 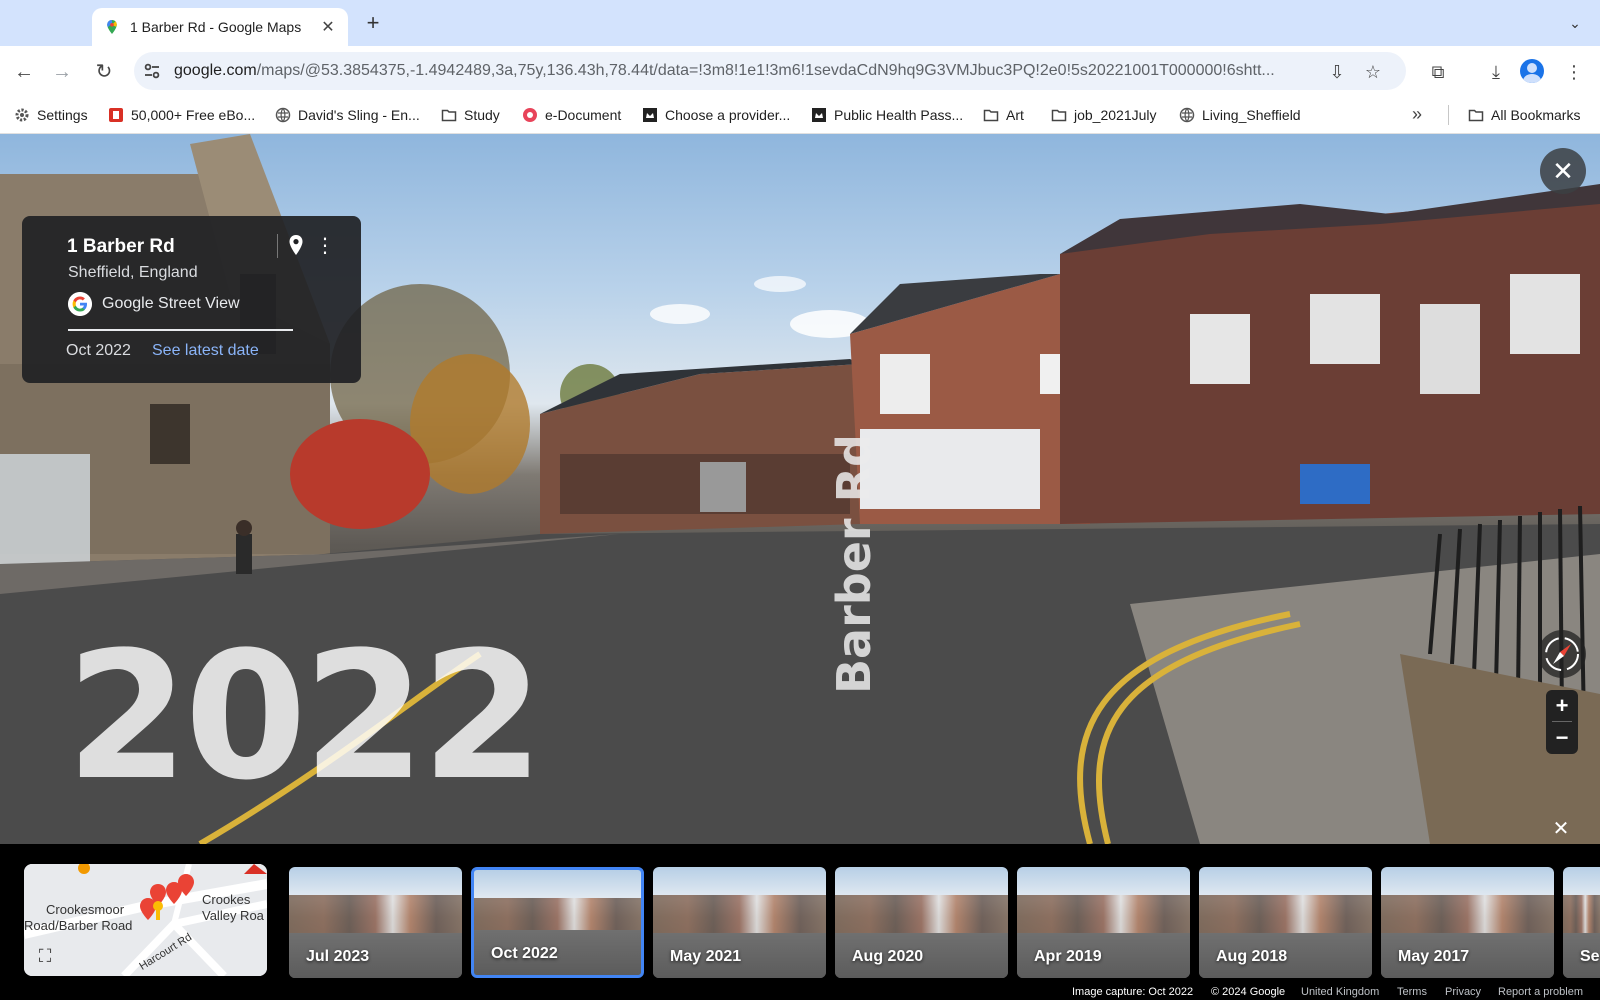 I want to click on bookmark-living-sheffield: Living_Sheffield, so click(x=1240, y=115).